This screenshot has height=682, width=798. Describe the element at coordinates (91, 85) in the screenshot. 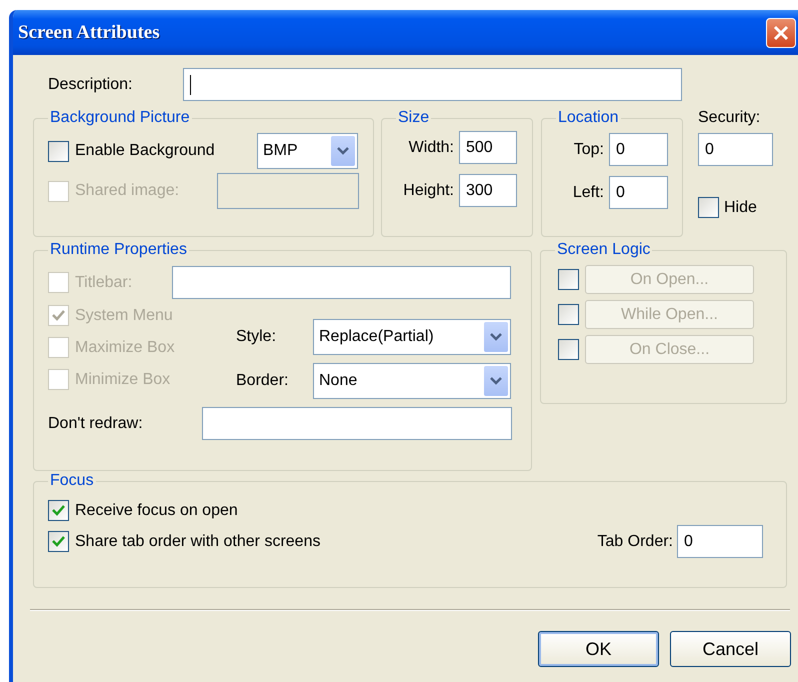

I see `field-label: Description:` at that location.